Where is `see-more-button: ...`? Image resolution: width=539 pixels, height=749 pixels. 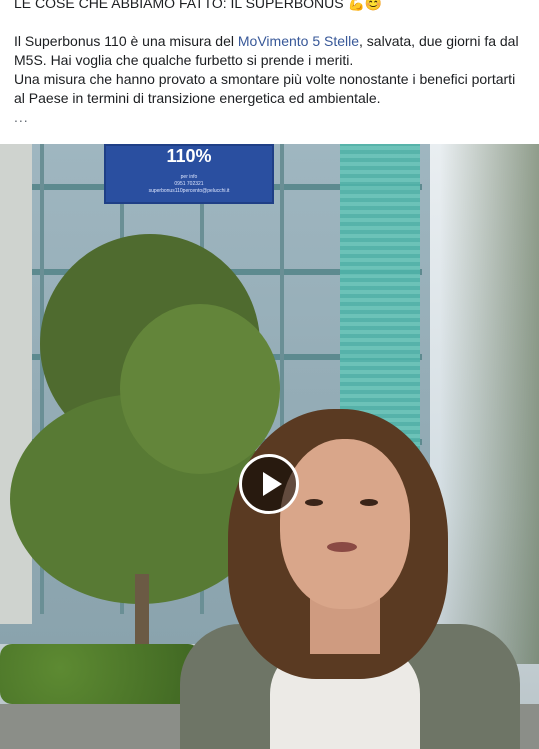 see-more-button: ... is located at coordinates (271, 117).